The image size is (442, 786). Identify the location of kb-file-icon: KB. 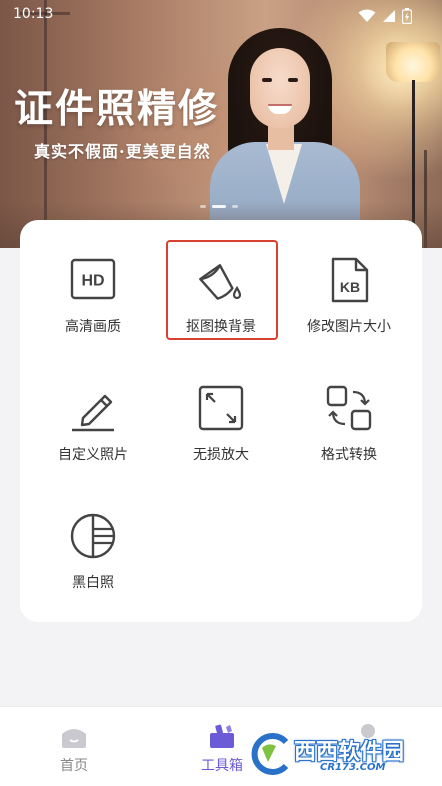
(350, 280).